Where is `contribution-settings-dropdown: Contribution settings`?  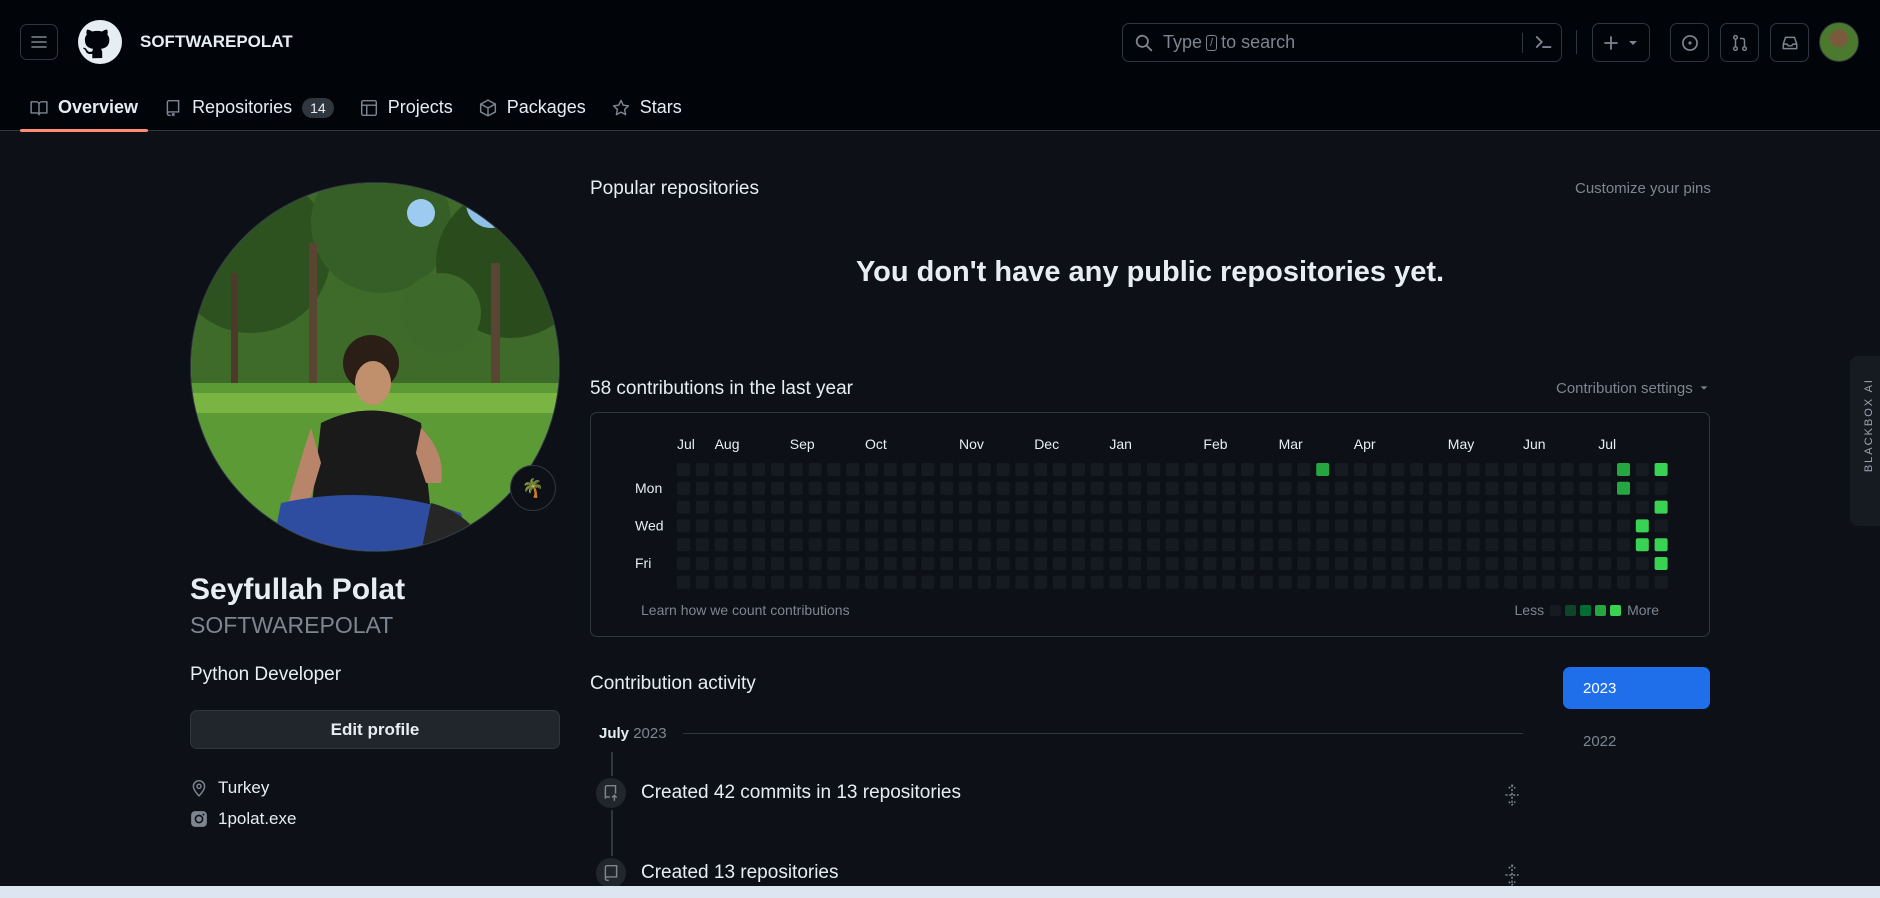 contribution-settings-dropdown: Contribution settings is located at coordinates (1632, 388).